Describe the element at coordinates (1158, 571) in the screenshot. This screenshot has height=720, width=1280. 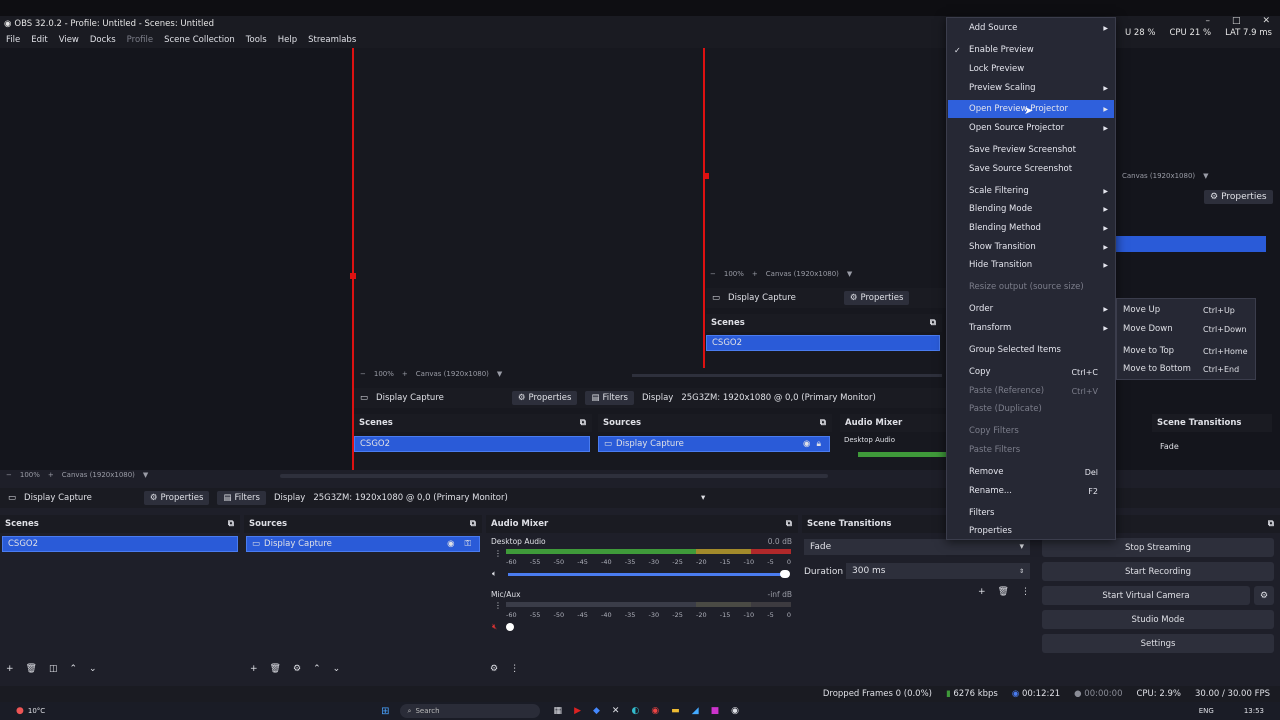
I see `start-recording-button: Start Recording` at that location.